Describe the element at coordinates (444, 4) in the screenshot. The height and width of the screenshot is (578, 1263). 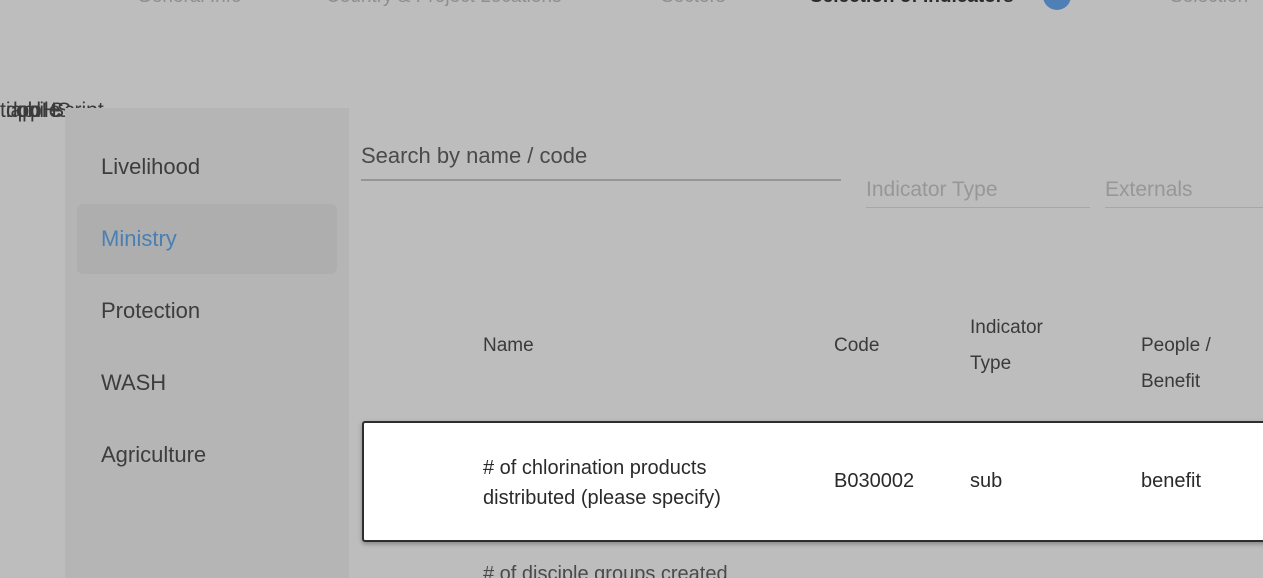
I see `step-country-locations: Country & Project Locations` at that location.